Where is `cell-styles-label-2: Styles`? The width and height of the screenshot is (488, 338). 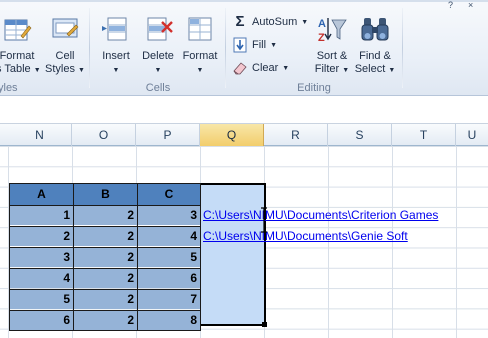 cell-styles-label-2: Styles is located at coordinates (60, 69).